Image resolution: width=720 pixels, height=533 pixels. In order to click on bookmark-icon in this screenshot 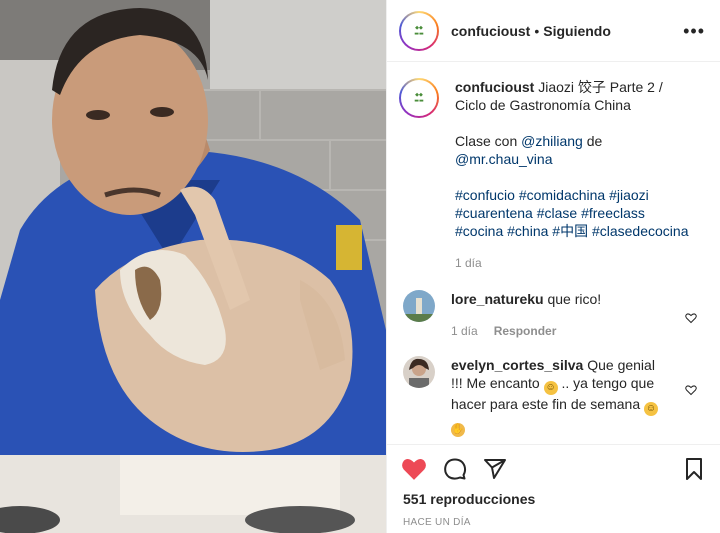, I will do `click(694, 469)`.